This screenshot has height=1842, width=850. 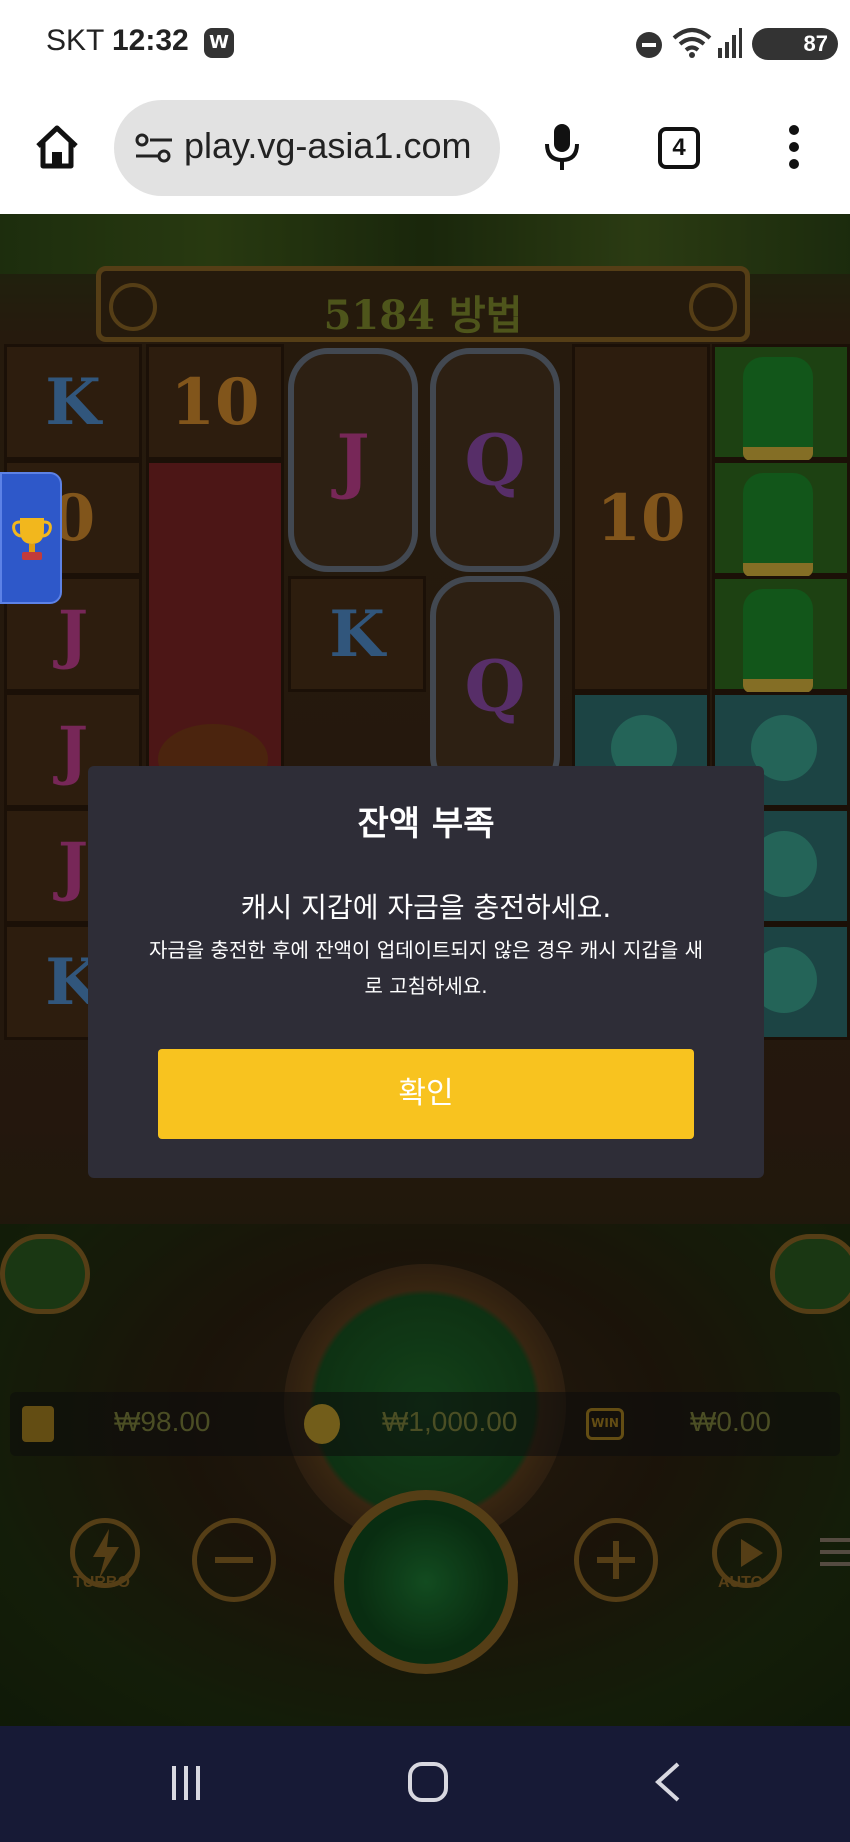 What do you see at coordinates (794, 147) in the screenshot?
I see `more-options-icon` at bounding box center [794, 147].